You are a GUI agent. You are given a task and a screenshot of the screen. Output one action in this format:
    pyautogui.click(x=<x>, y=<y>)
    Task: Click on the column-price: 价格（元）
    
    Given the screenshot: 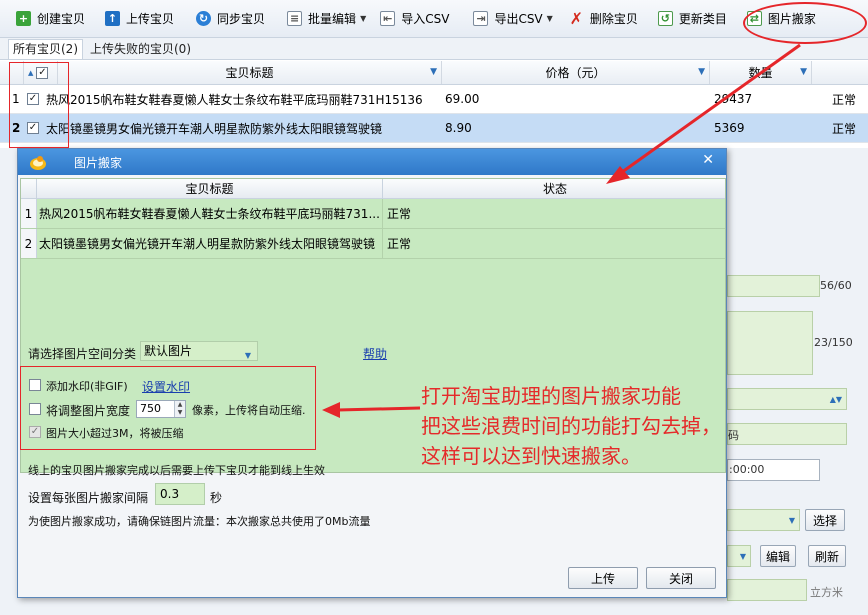 What is the action you would take?
    pyautogui.click(x=575, y=72)
    